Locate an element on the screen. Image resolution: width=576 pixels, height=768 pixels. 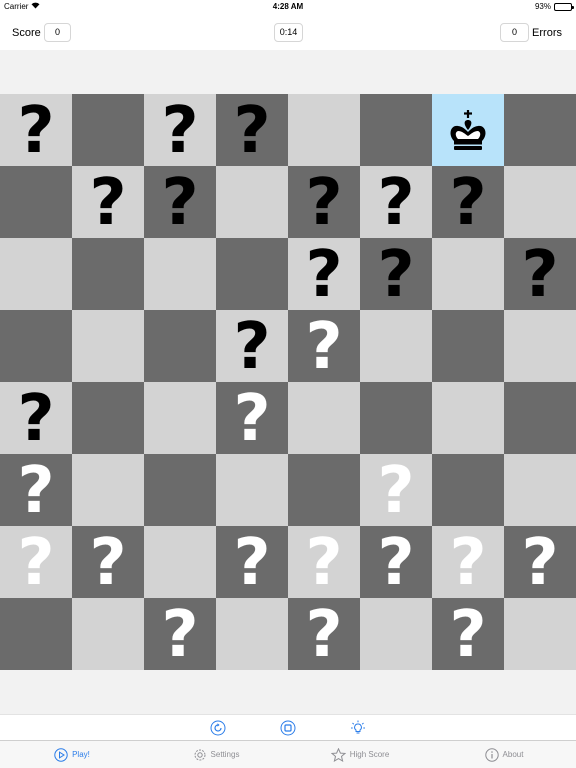
tab-bar: Play! Settings High Score About is located at coordinates (288, 754).